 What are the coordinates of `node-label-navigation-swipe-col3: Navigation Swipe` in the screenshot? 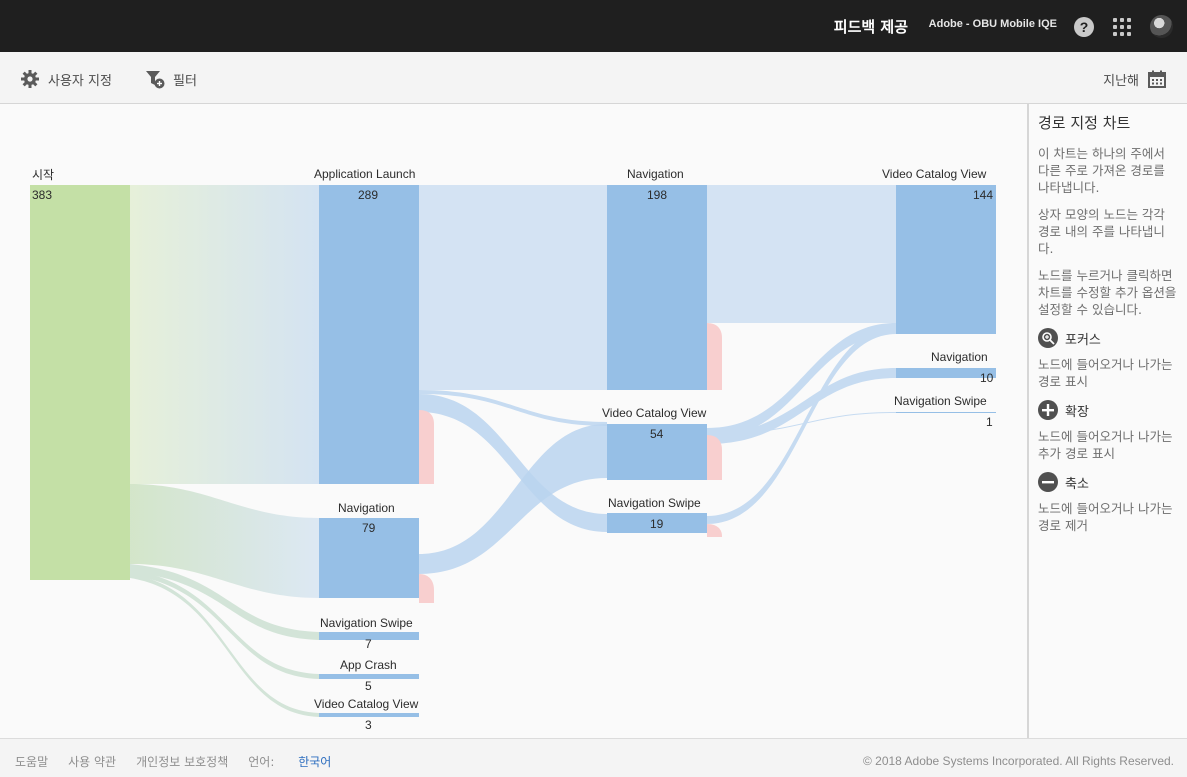 It's located at (654, 503).